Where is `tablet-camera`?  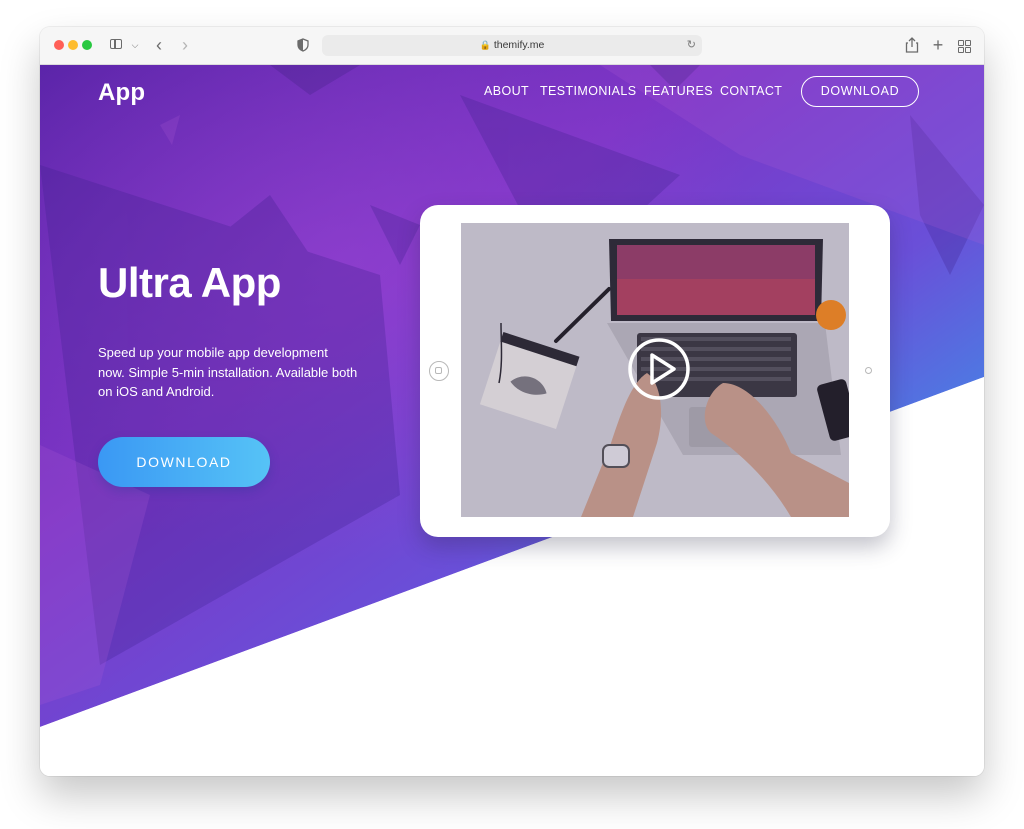 tablet-camera is located at coordinates (868, 370).